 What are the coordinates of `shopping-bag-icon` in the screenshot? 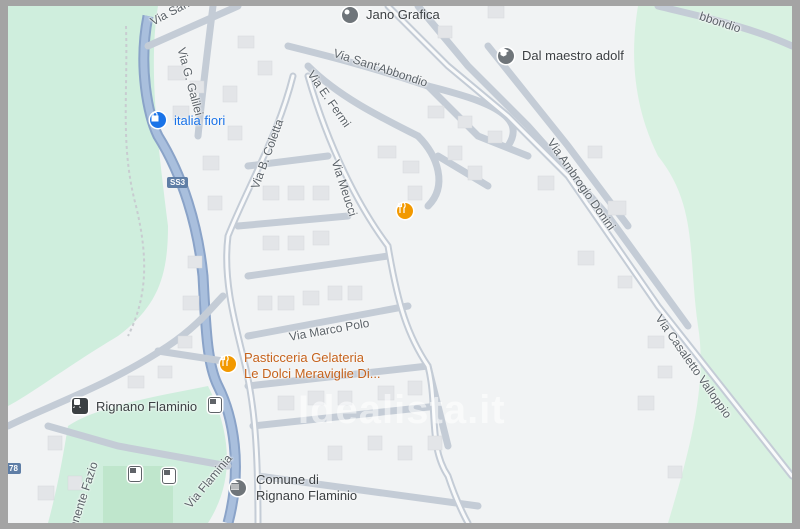 It's located at (158, 120).